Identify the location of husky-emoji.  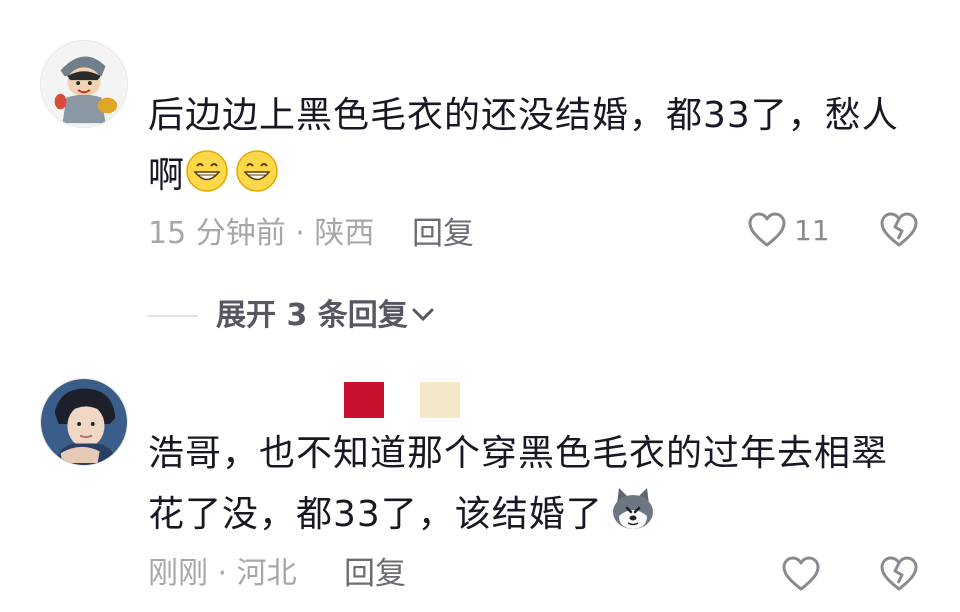
(633, 508).